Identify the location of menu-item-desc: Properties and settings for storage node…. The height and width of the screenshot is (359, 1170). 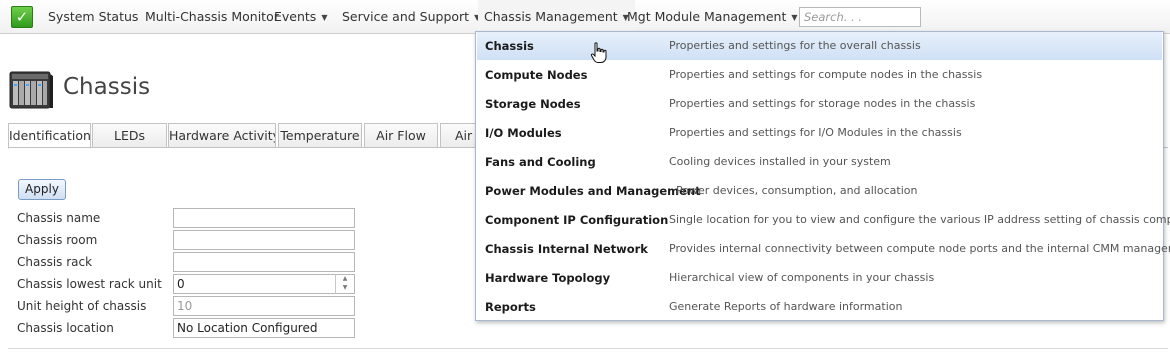
(822, 103).